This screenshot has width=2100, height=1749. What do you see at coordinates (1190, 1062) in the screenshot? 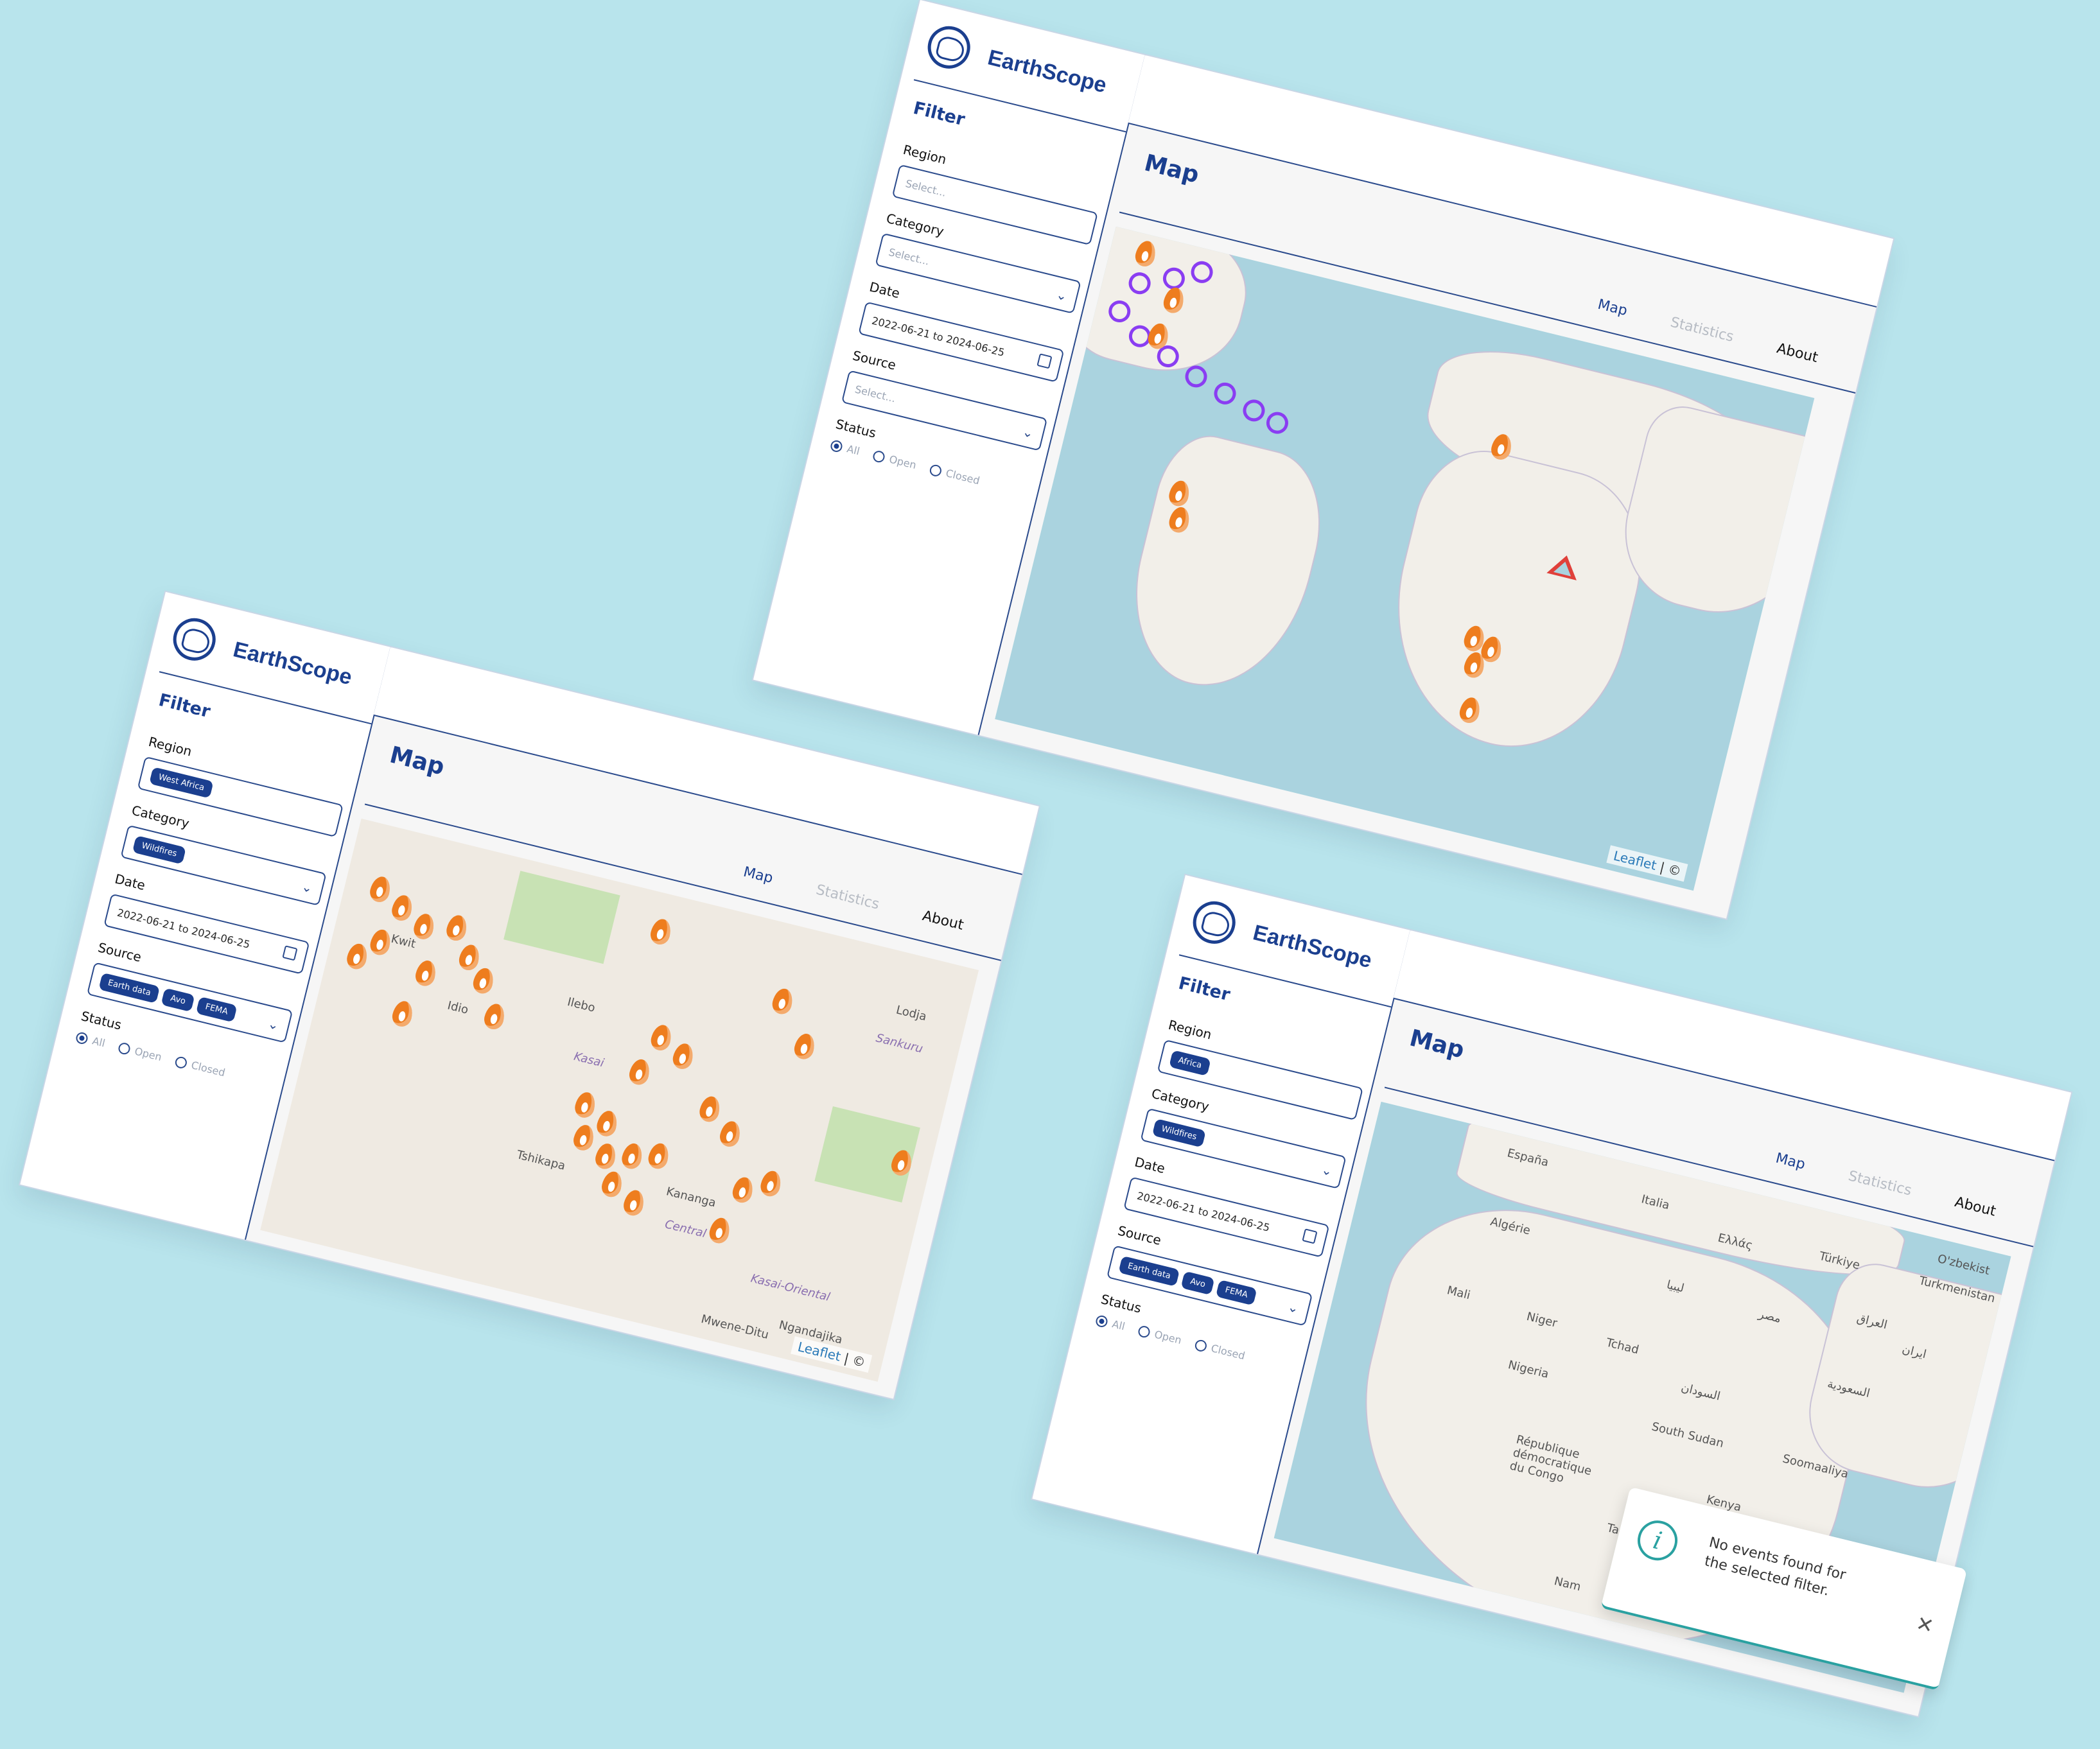
I see `region-chip: Africa` at bounding box center [1190, 1062].